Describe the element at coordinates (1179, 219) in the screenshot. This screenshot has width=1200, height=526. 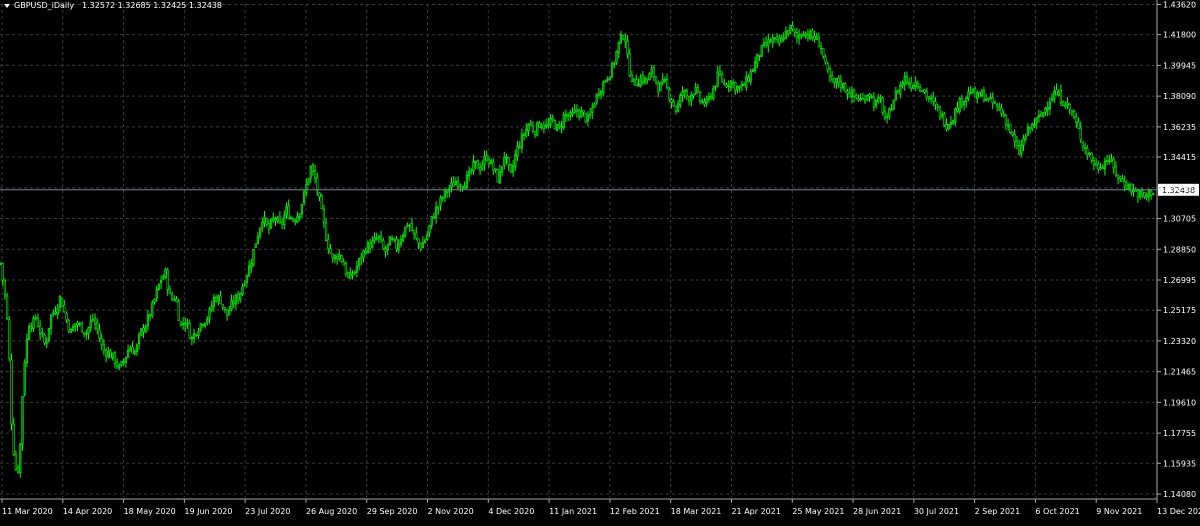
I see `y-tick-label: 1.30705` at that location.